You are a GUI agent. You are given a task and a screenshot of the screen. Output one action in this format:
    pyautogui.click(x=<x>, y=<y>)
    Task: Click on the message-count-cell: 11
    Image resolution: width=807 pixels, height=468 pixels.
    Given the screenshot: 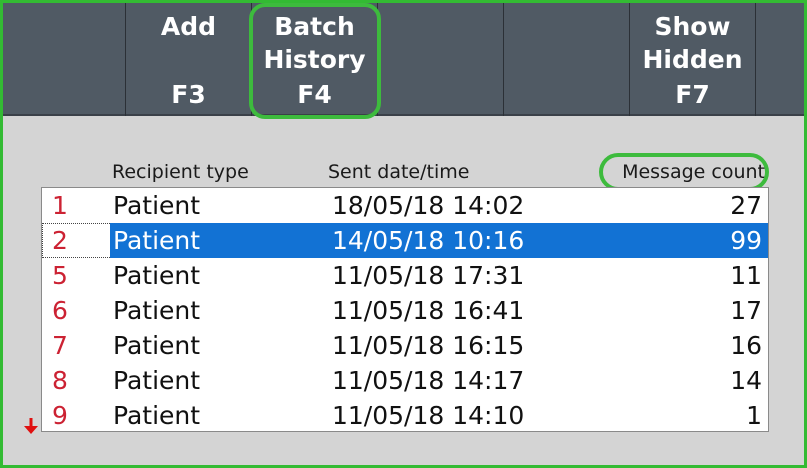 What is the action you would take?
    pyautogui.click(x=746, y=275)
    